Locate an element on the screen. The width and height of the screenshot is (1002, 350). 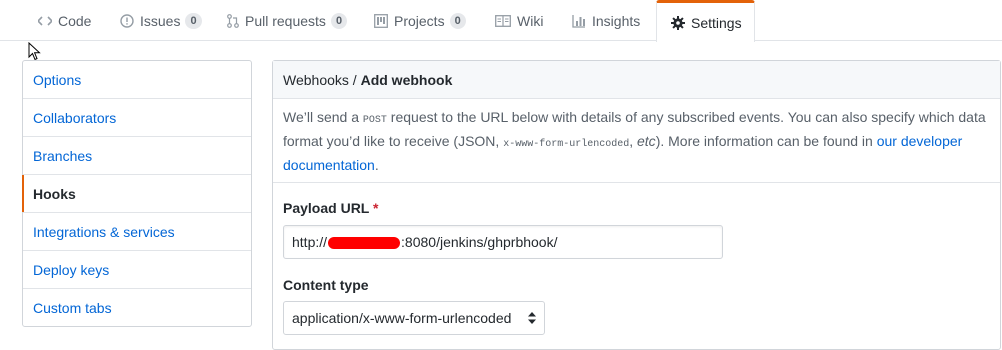
projects-counter: 0 is located at coordinates (457, 20).